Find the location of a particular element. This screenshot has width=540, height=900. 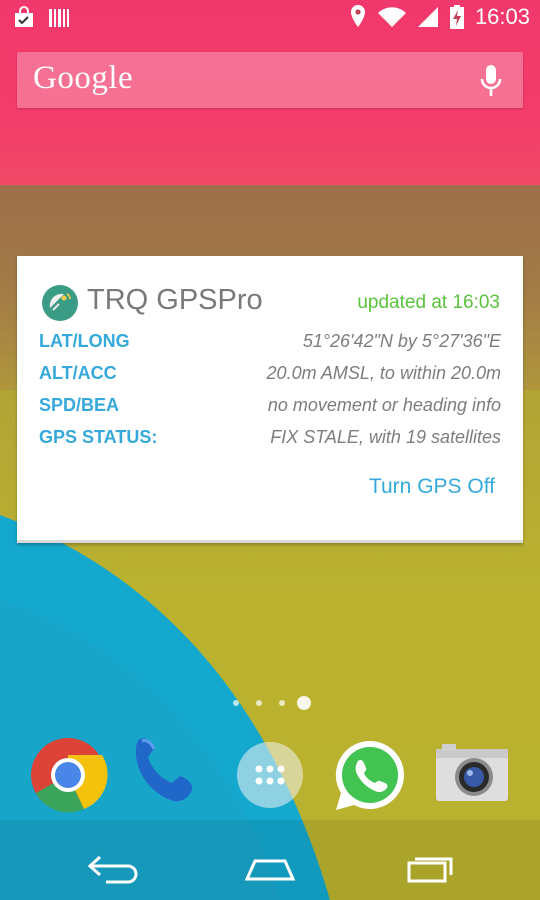

location-pin-icon is located at coordinates (357, 16).